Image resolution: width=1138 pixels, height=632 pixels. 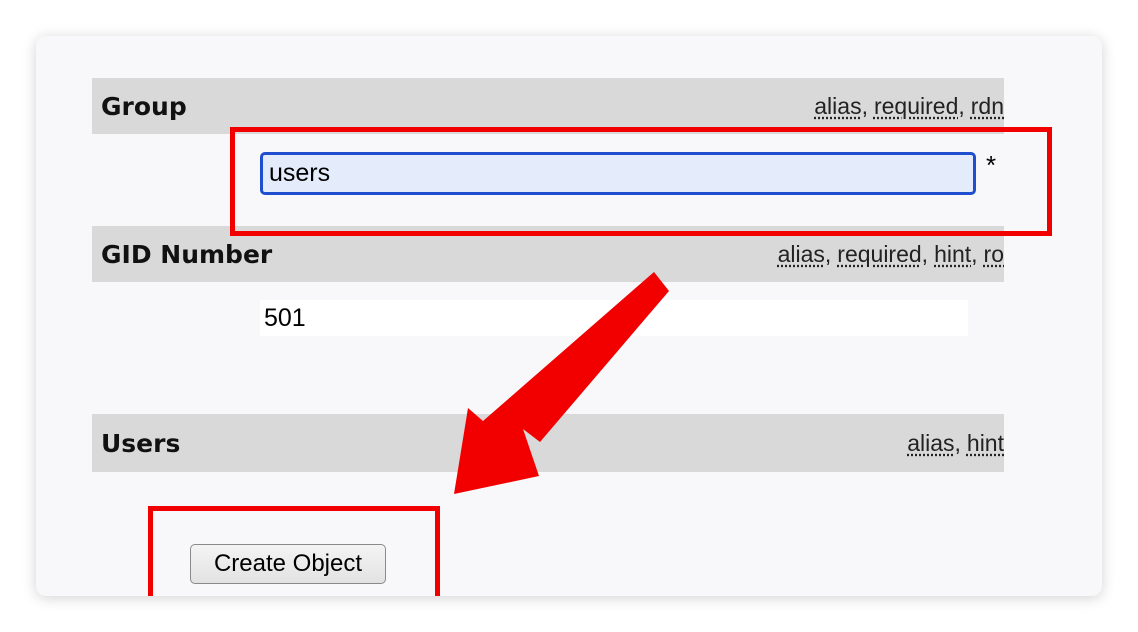 What do you see at coordinates (987, 105) in the screenshot?
I see `flag-rdn: rdn` at bounding box center [987, 105].